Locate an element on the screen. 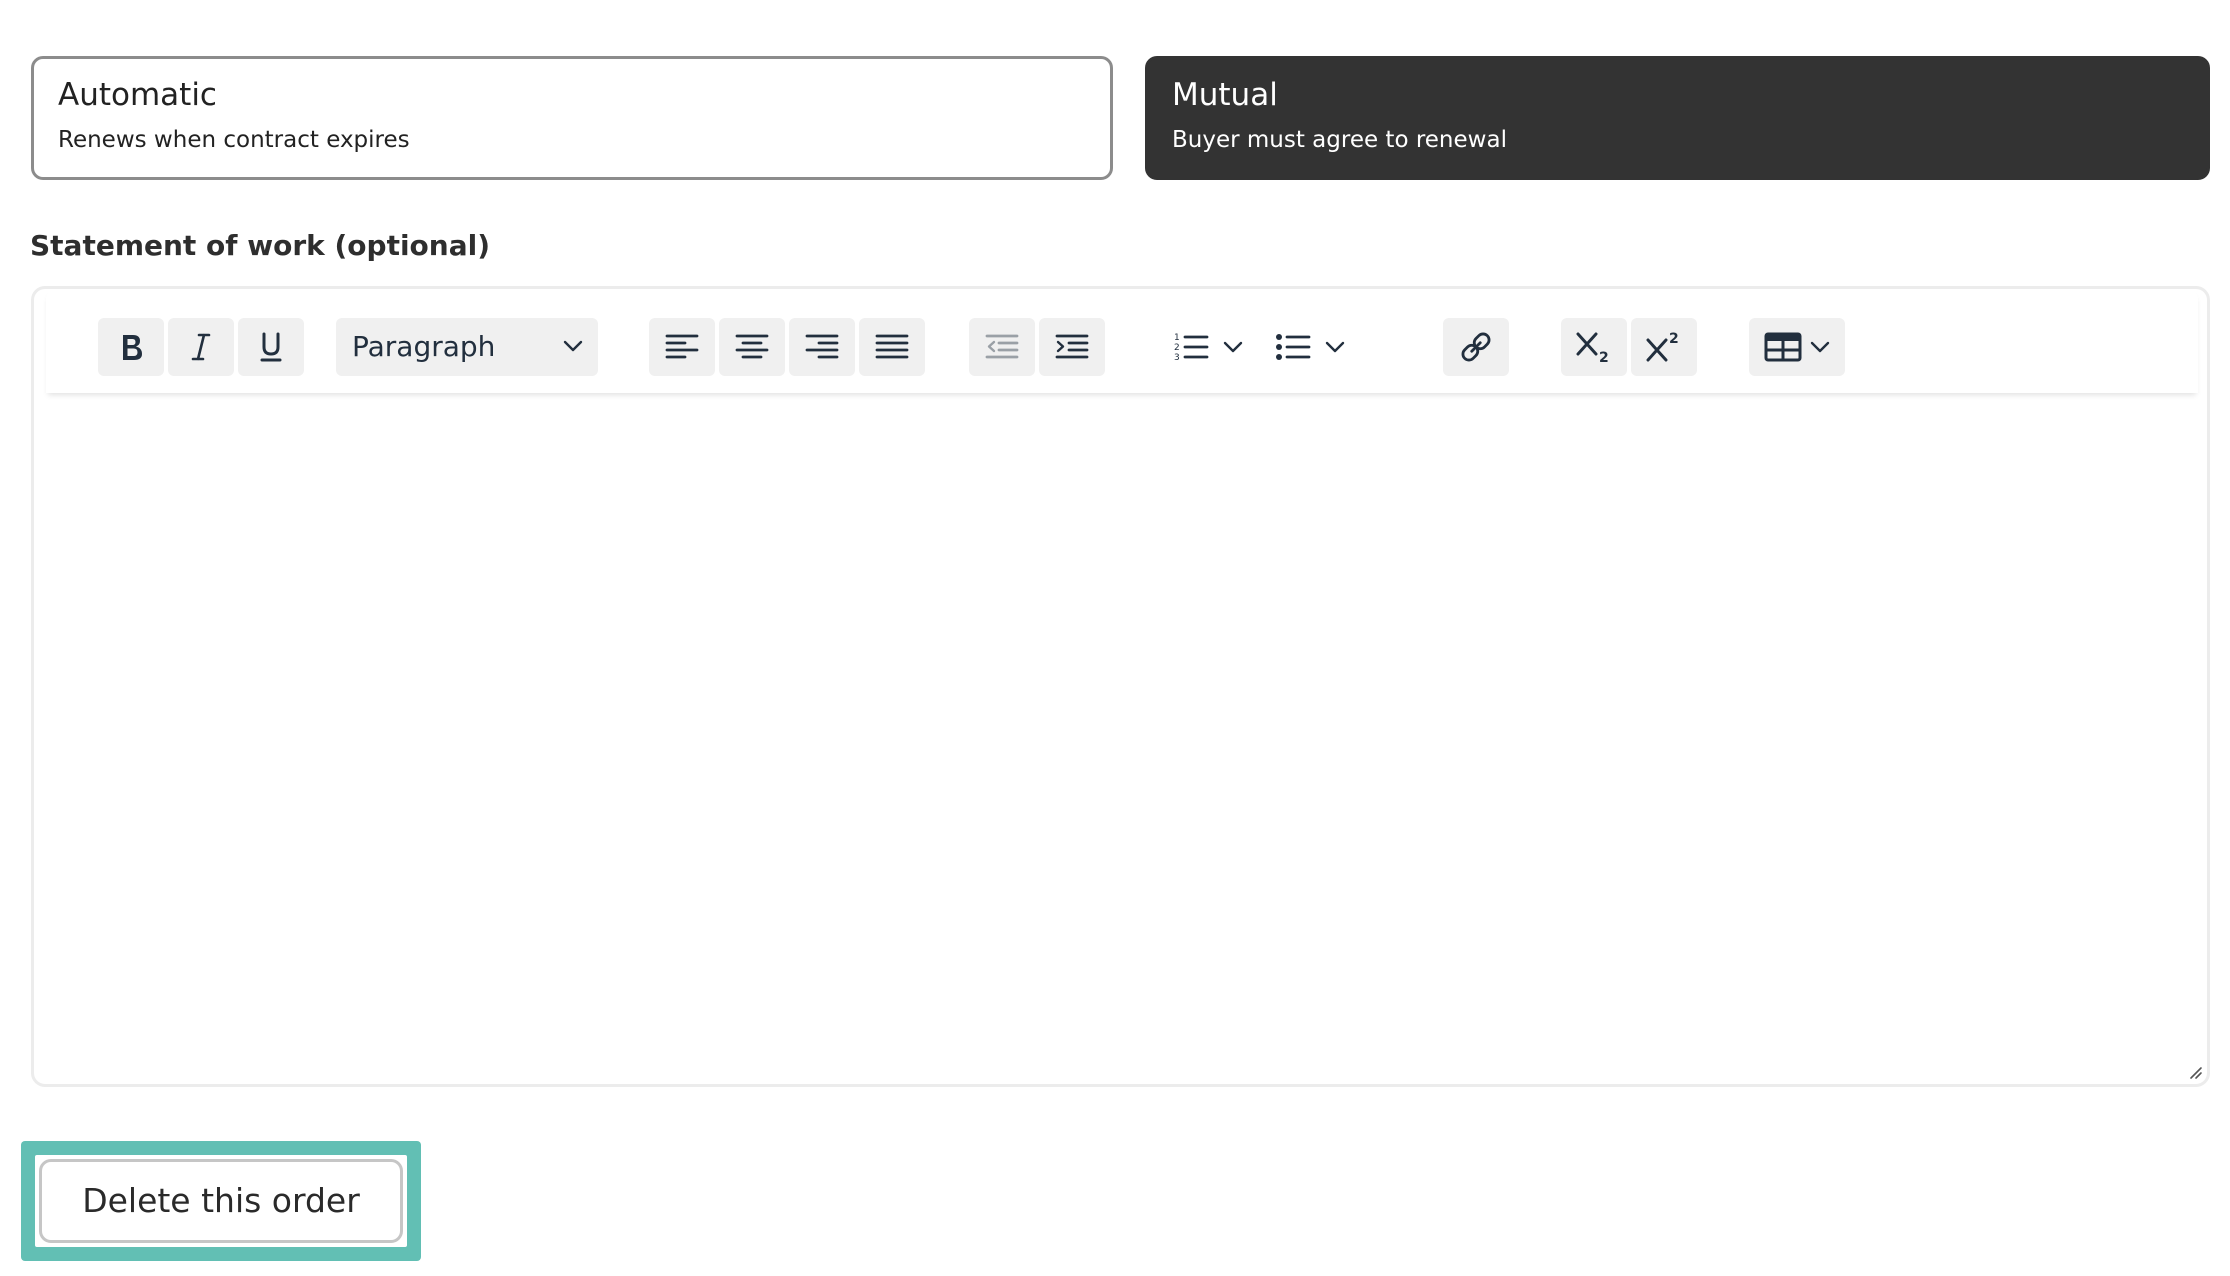 The height and width of the screenshot is (1276, 2230). align-right-icon is located at coordinates (822, 346).